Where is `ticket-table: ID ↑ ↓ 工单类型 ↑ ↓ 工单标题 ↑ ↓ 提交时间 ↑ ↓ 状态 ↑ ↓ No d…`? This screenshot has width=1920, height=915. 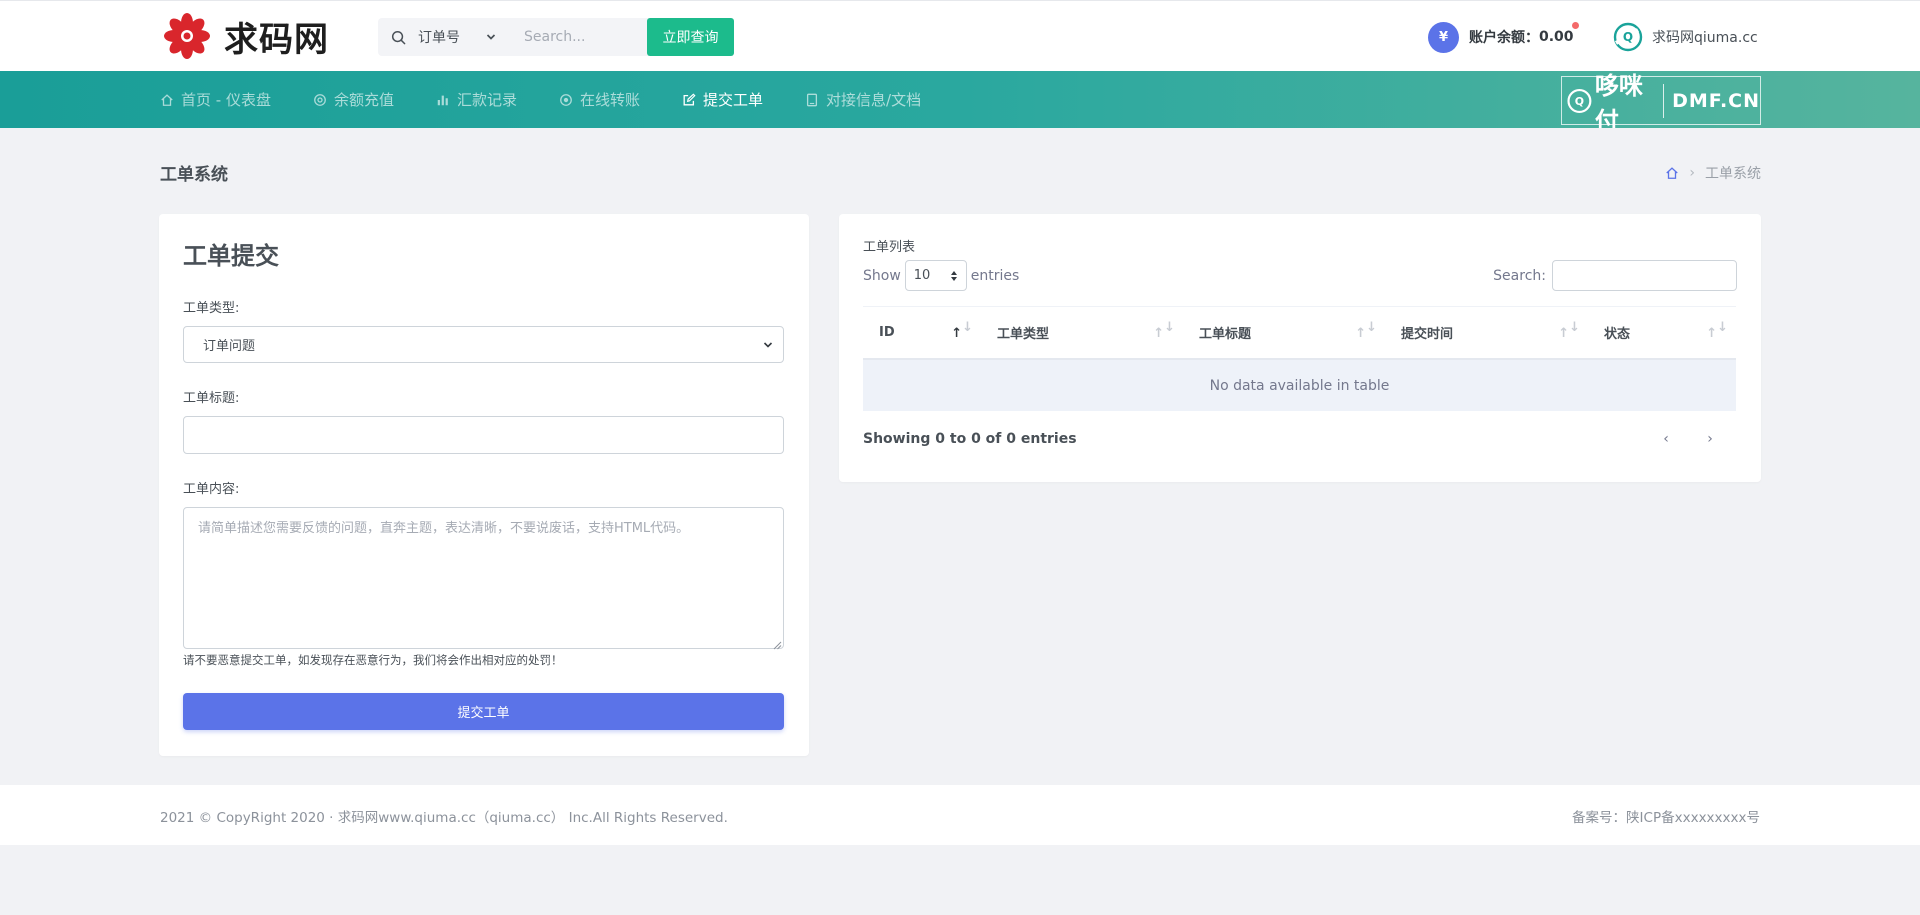
ticket-table: ID ↑ ↓ 工单类型 ↑ ↓ 工单标题 ↑ ↓ 提交时间 ↑ ↓ 状态 ↑ ↓ No d… is located at coordinates (1299, 358).